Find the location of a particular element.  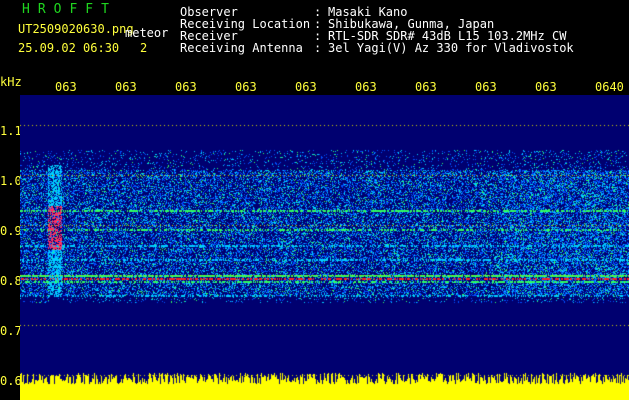

y-tick-label: 0.6 is located at coordinates (11, 381).